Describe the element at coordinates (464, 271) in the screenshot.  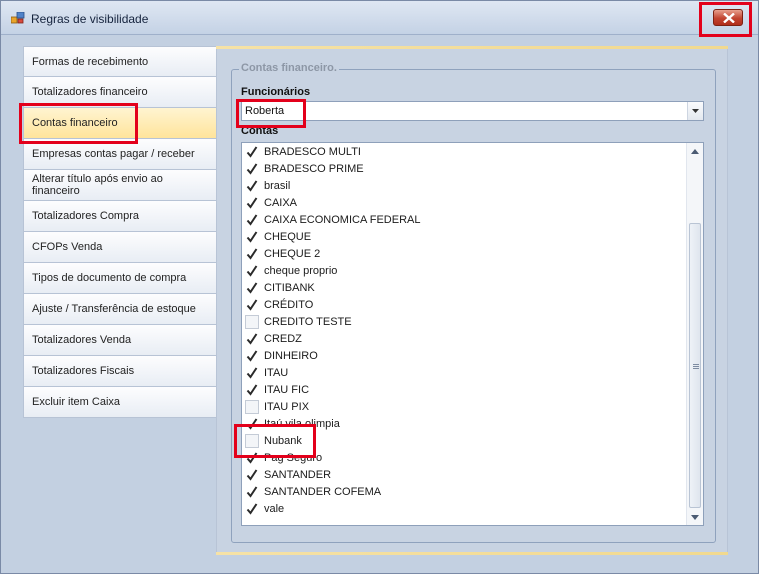
I see `account-list-item: cheque proprio` at that location.